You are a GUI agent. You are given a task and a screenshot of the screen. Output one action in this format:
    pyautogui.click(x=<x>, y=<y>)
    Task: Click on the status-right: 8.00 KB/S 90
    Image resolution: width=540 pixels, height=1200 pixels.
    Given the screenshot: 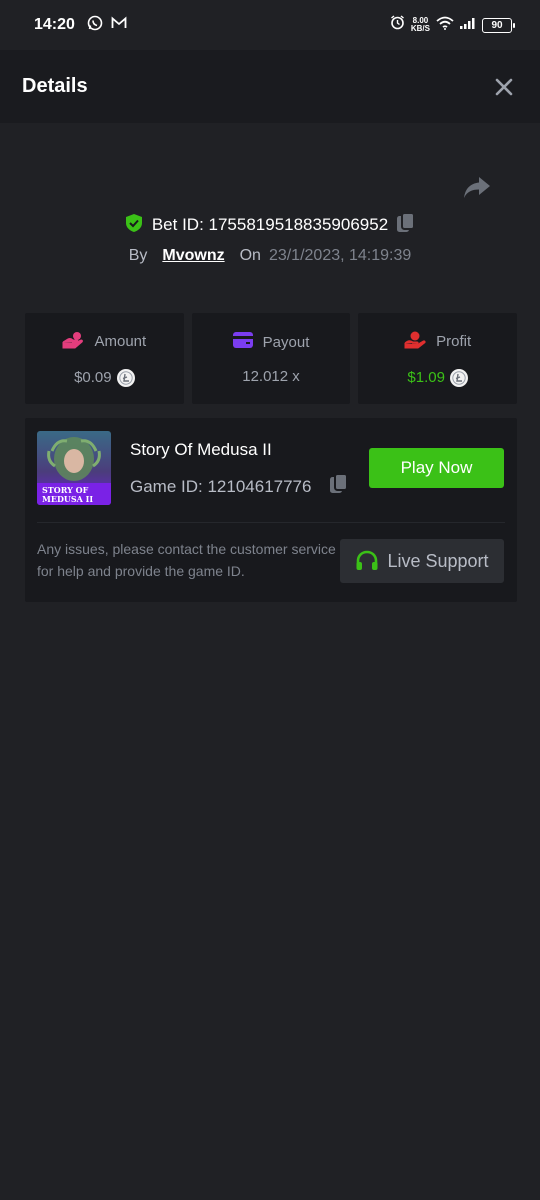 What is the action you would take?
    pyautogui.click(x=452, y=25)
    